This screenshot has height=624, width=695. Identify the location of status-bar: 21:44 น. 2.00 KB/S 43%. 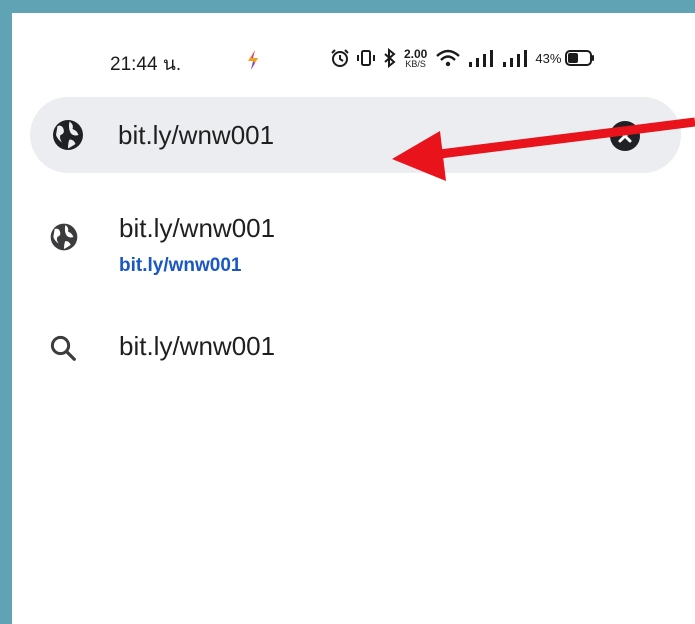
(353, 48).